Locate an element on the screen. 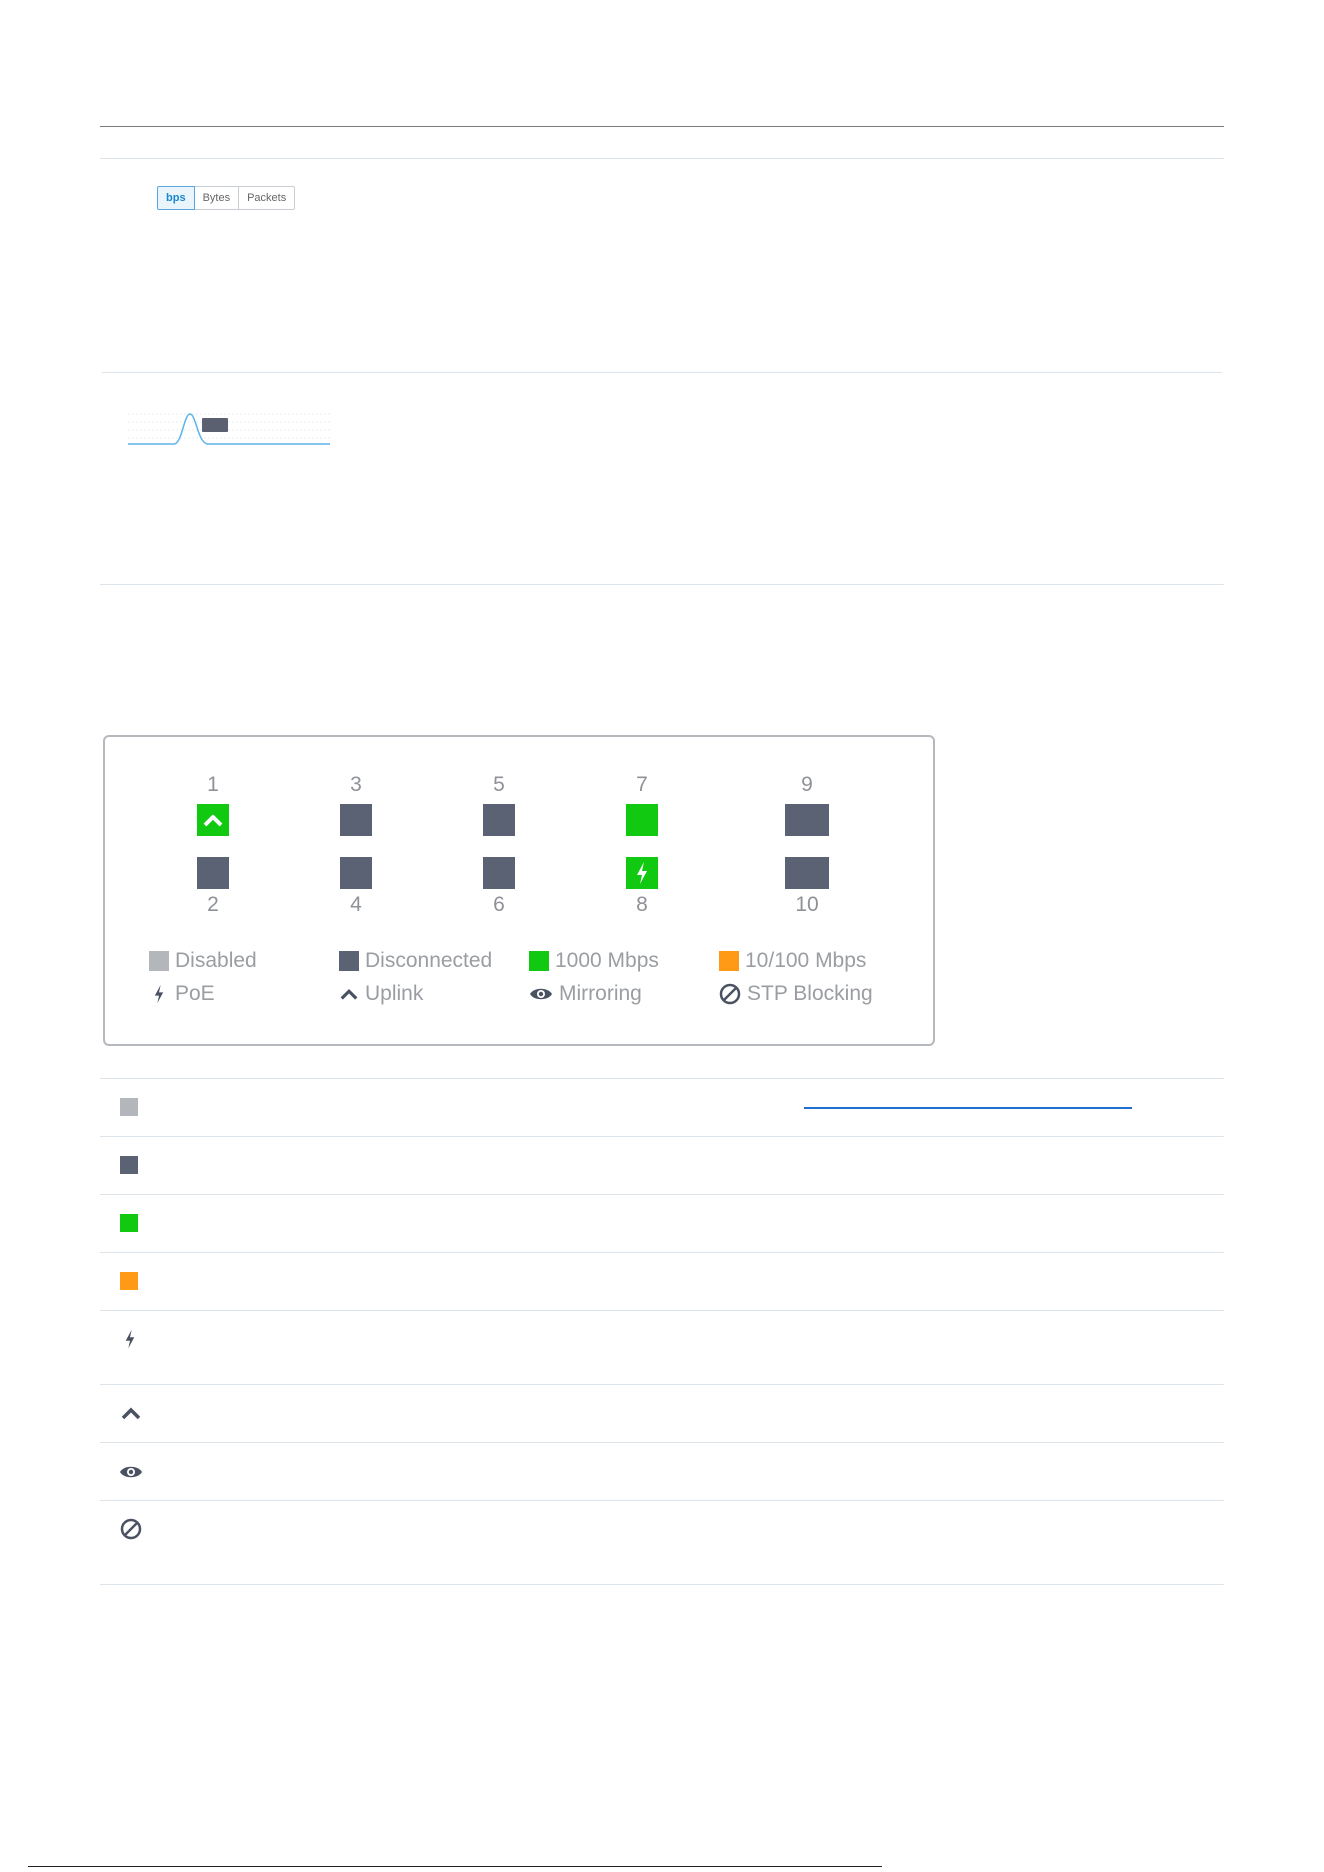  port-number: 7 is located at coordinates (642, 784).